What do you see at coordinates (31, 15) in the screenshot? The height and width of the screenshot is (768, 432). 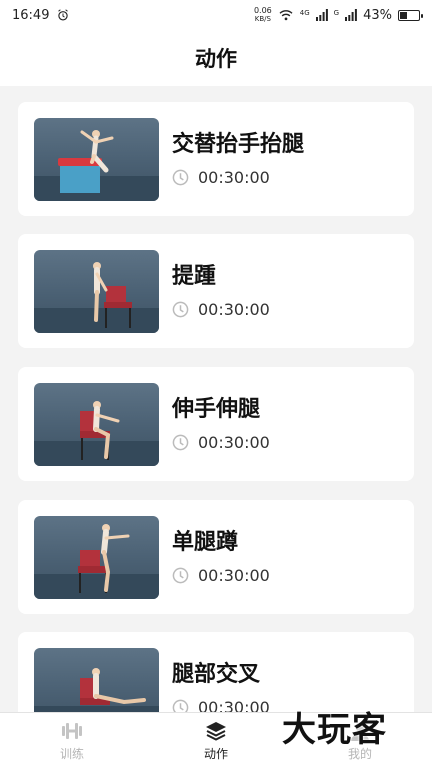 I see `status-time: 16:49` at bounding box center [31, 15].